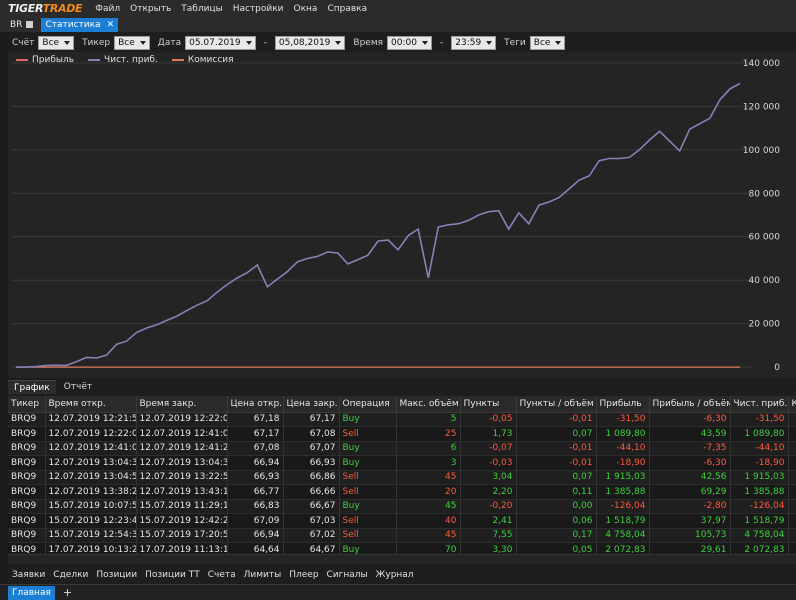 Image resolution: width=796 pixels, height=600 pixels. I want to click on table-cell: BRQ9, so click(27, 448).